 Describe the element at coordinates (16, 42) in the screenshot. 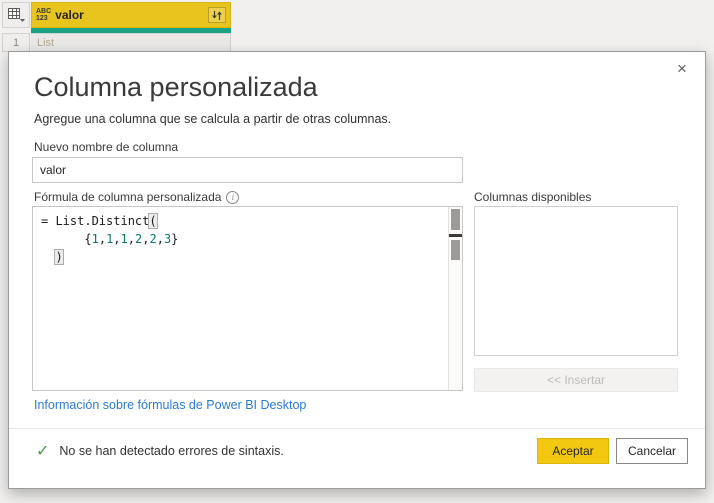

I see `row-number: 1` at that location.